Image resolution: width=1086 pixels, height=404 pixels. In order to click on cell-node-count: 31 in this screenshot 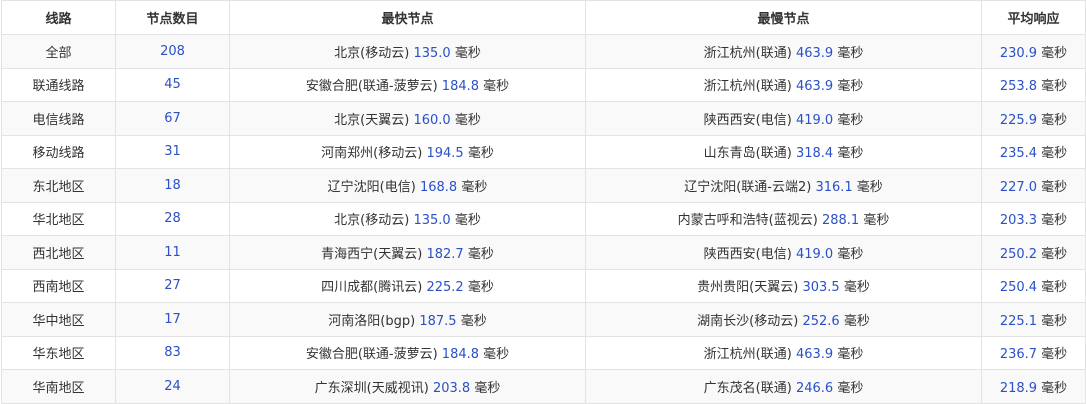, I will do `click(172, 151)`.